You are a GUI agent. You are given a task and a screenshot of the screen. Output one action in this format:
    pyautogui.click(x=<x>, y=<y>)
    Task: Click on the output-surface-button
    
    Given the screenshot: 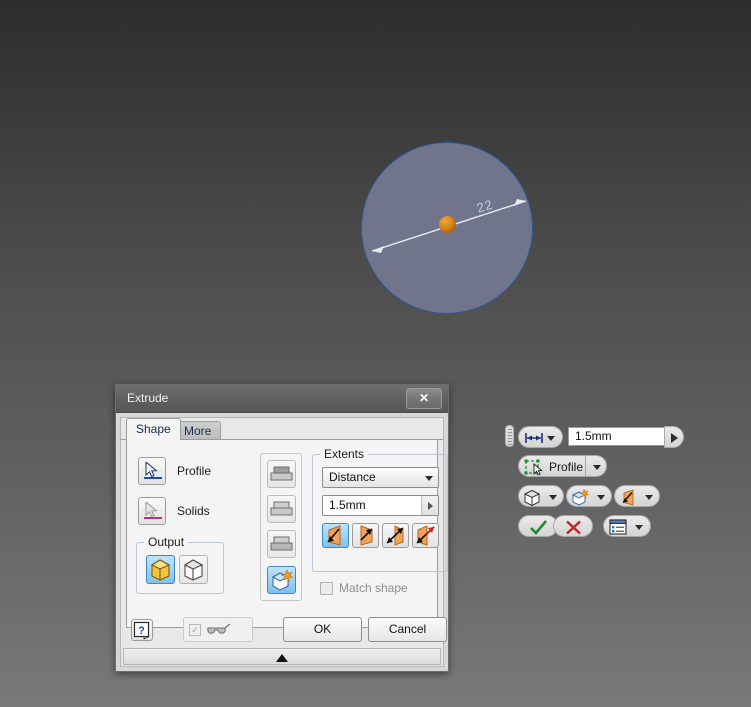 What is the action you would take?
    pyautogui.click(x=193, y=569)
    